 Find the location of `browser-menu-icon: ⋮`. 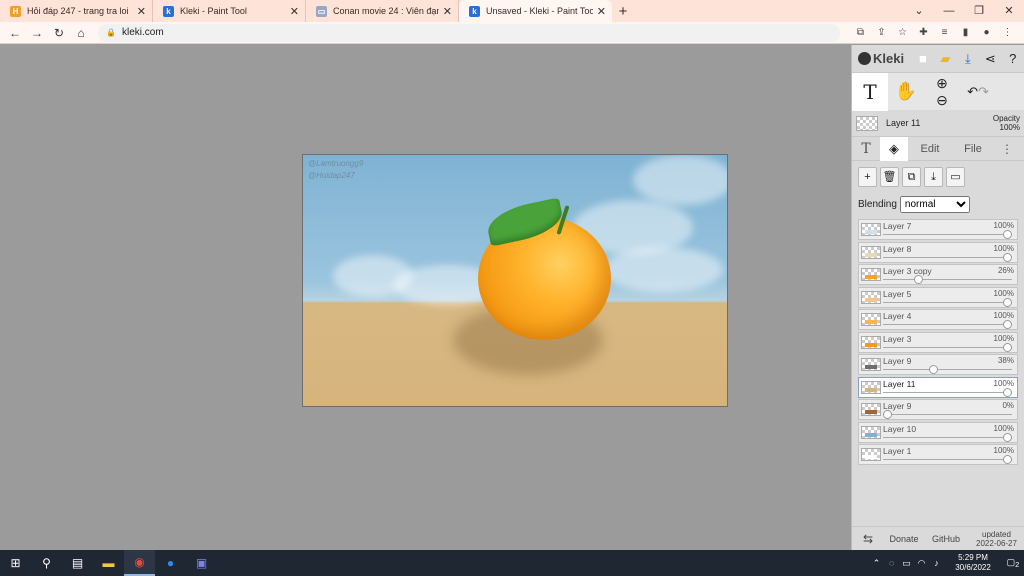

browser-menu-icon: ⋮ is located at coordinates (1007, 32).